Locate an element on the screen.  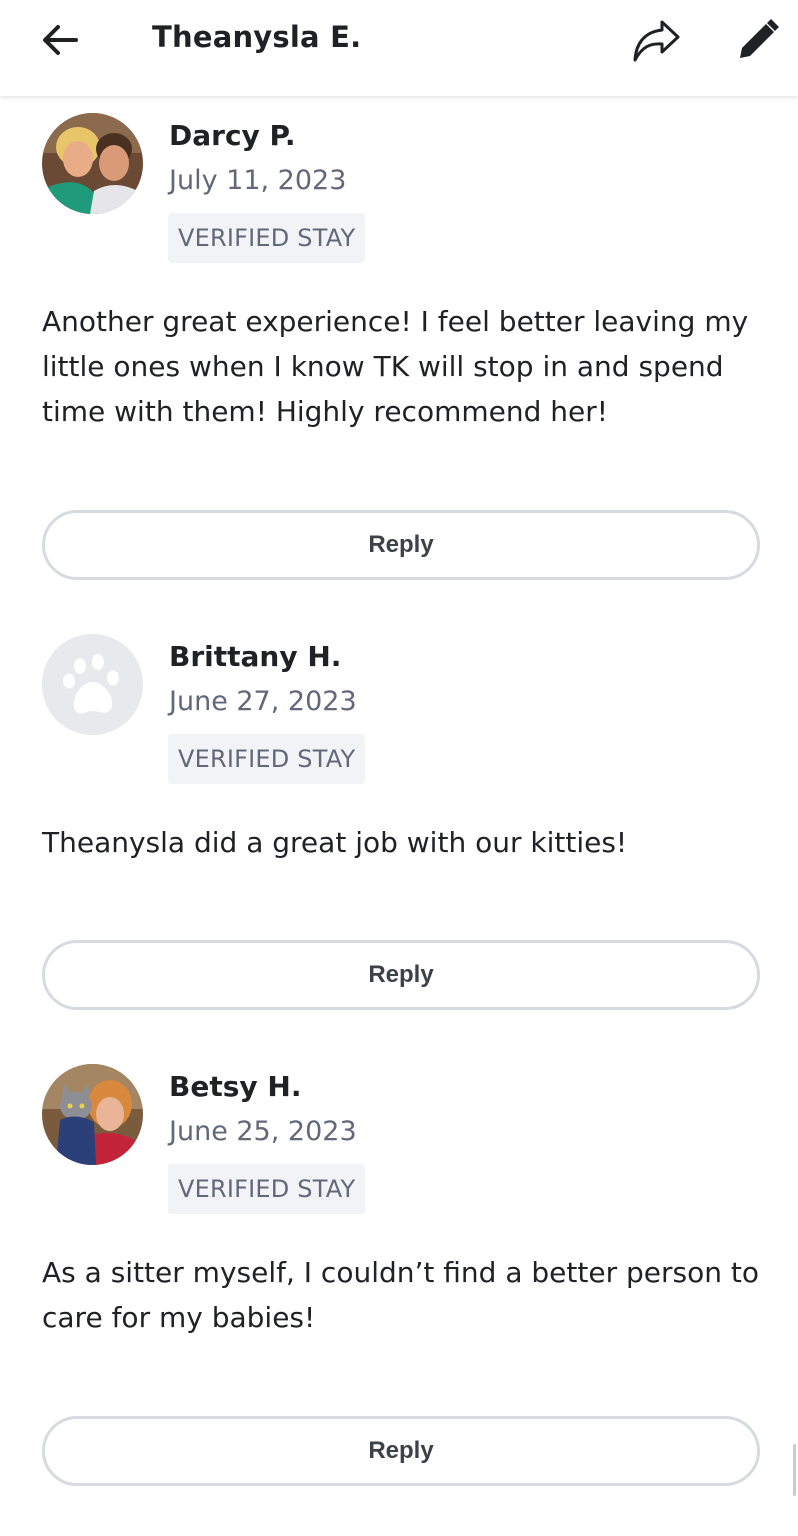
review-date: June 25, 2023 is located at coordinates (263, 1131).